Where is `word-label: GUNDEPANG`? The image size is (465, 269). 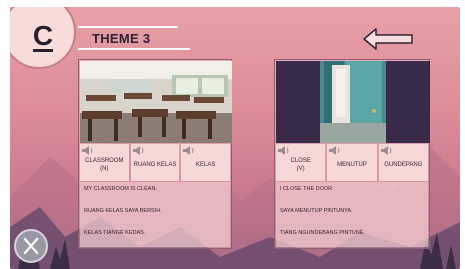 word-label: GUNDEPANG is located at coordinates (403, 164).